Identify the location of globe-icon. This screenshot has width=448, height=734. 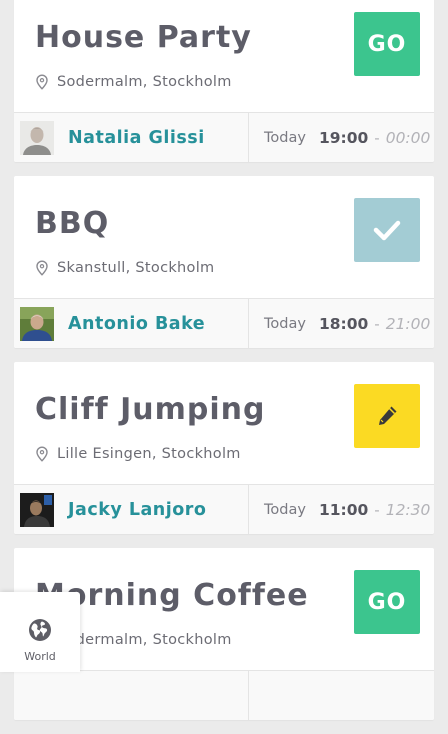
(40, 630).